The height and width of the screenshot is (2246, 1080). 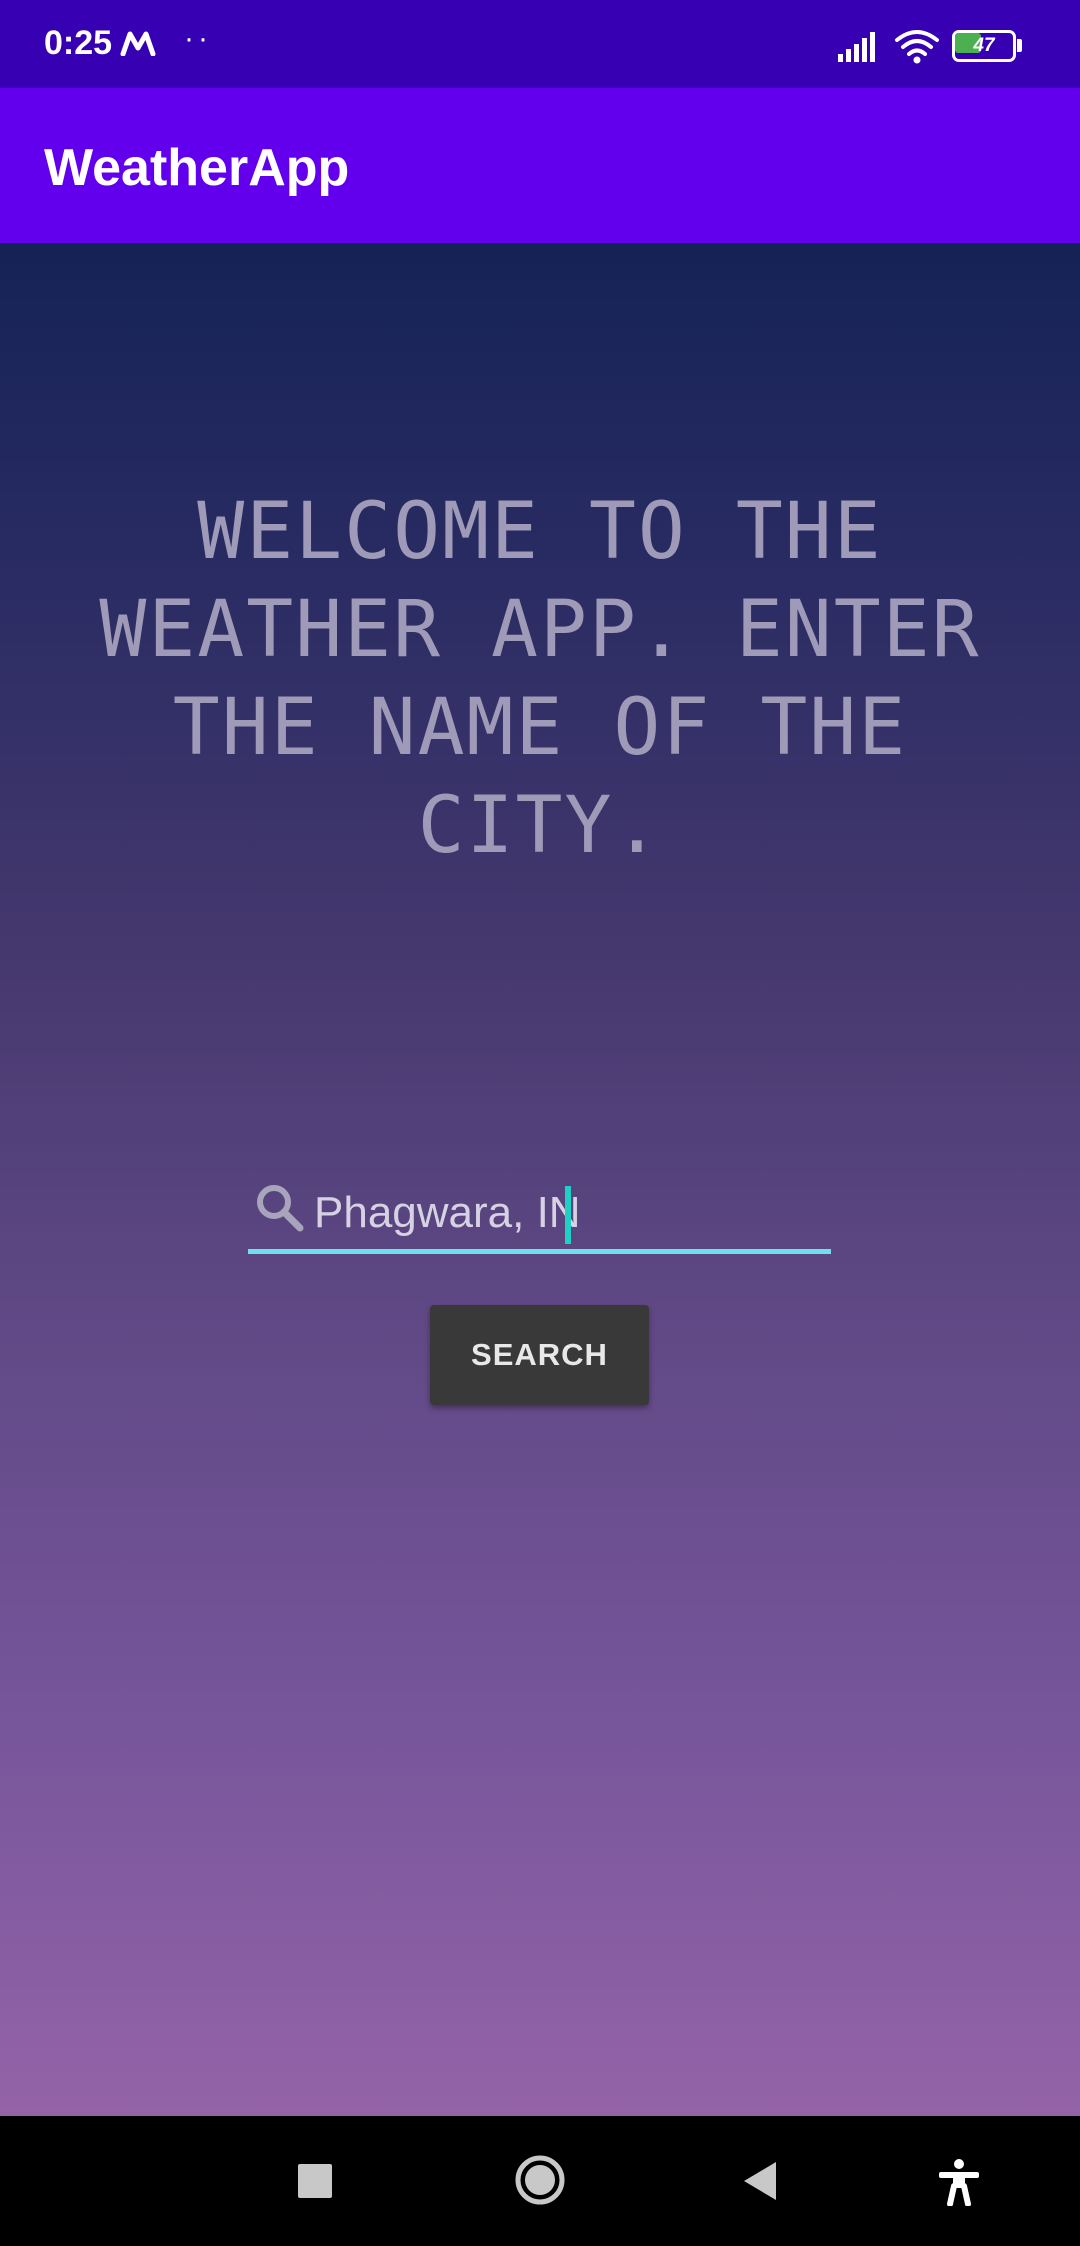 I want to click on city-search-input, so click(x=564, y=1213).